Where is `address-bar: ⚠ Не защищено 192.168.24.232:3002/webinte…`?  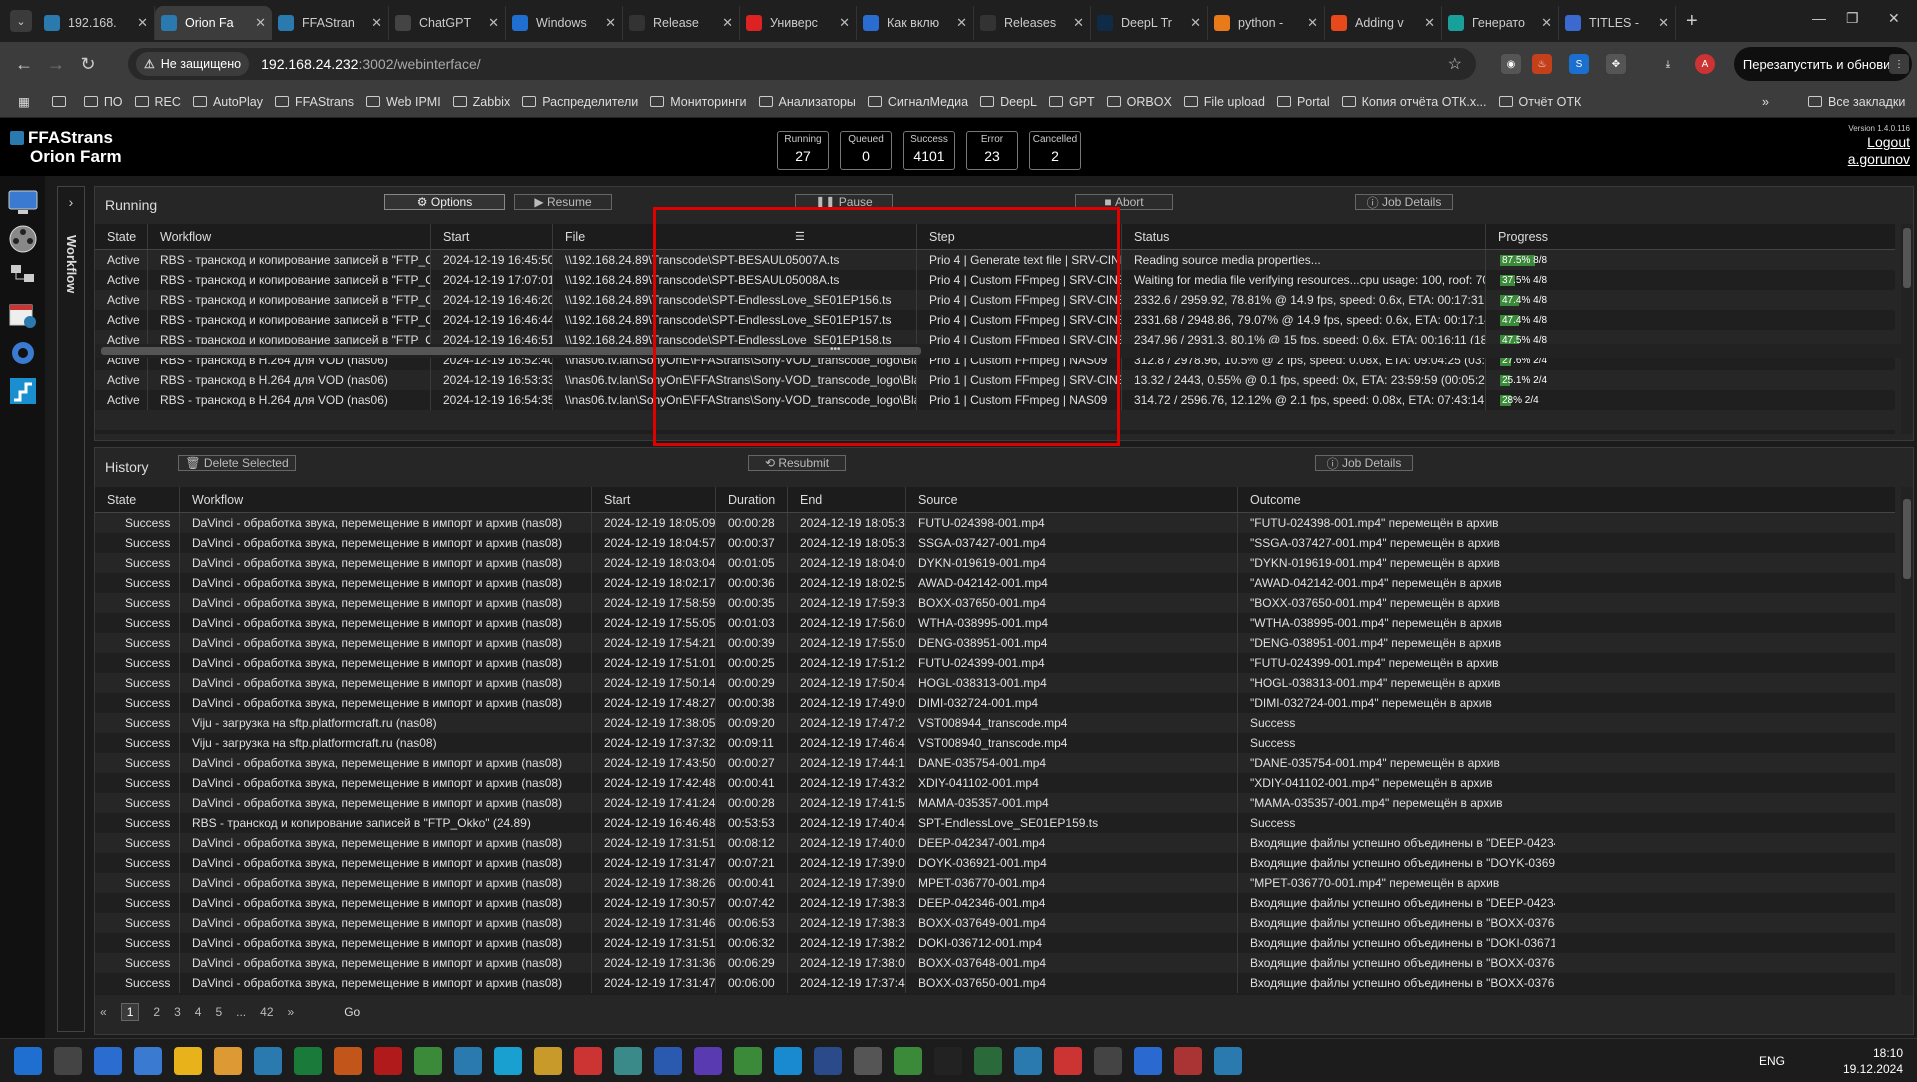 address-bar: ⚠ Не защищено 192.168.24.232:3002/webinte… is located at coordinates (802, 64).